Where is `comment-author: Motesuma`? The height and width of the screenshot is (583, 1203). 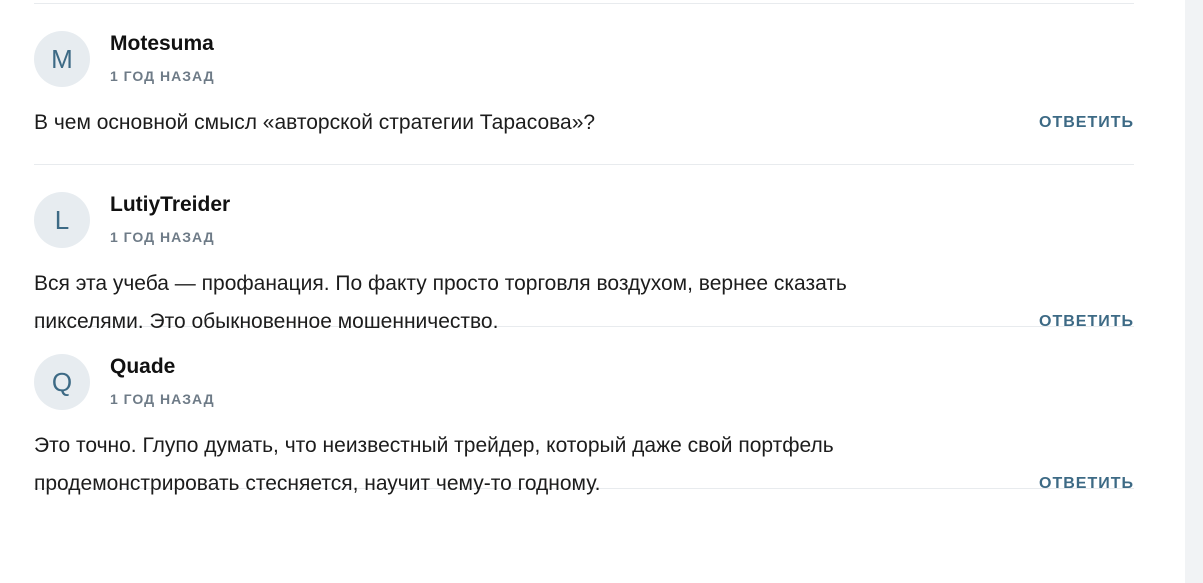
comment-author: Motesuma is located at coordinates (162, 44).